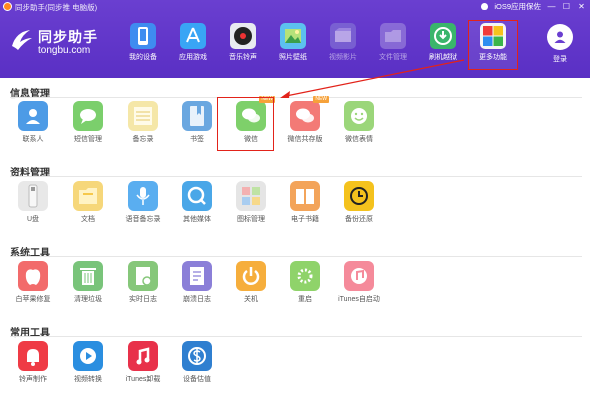 This screenshot has width=590, height=402. Describe the element at coordinates (197, 219) in the screenshot. I see `app-label: 其他媒体` at that location.